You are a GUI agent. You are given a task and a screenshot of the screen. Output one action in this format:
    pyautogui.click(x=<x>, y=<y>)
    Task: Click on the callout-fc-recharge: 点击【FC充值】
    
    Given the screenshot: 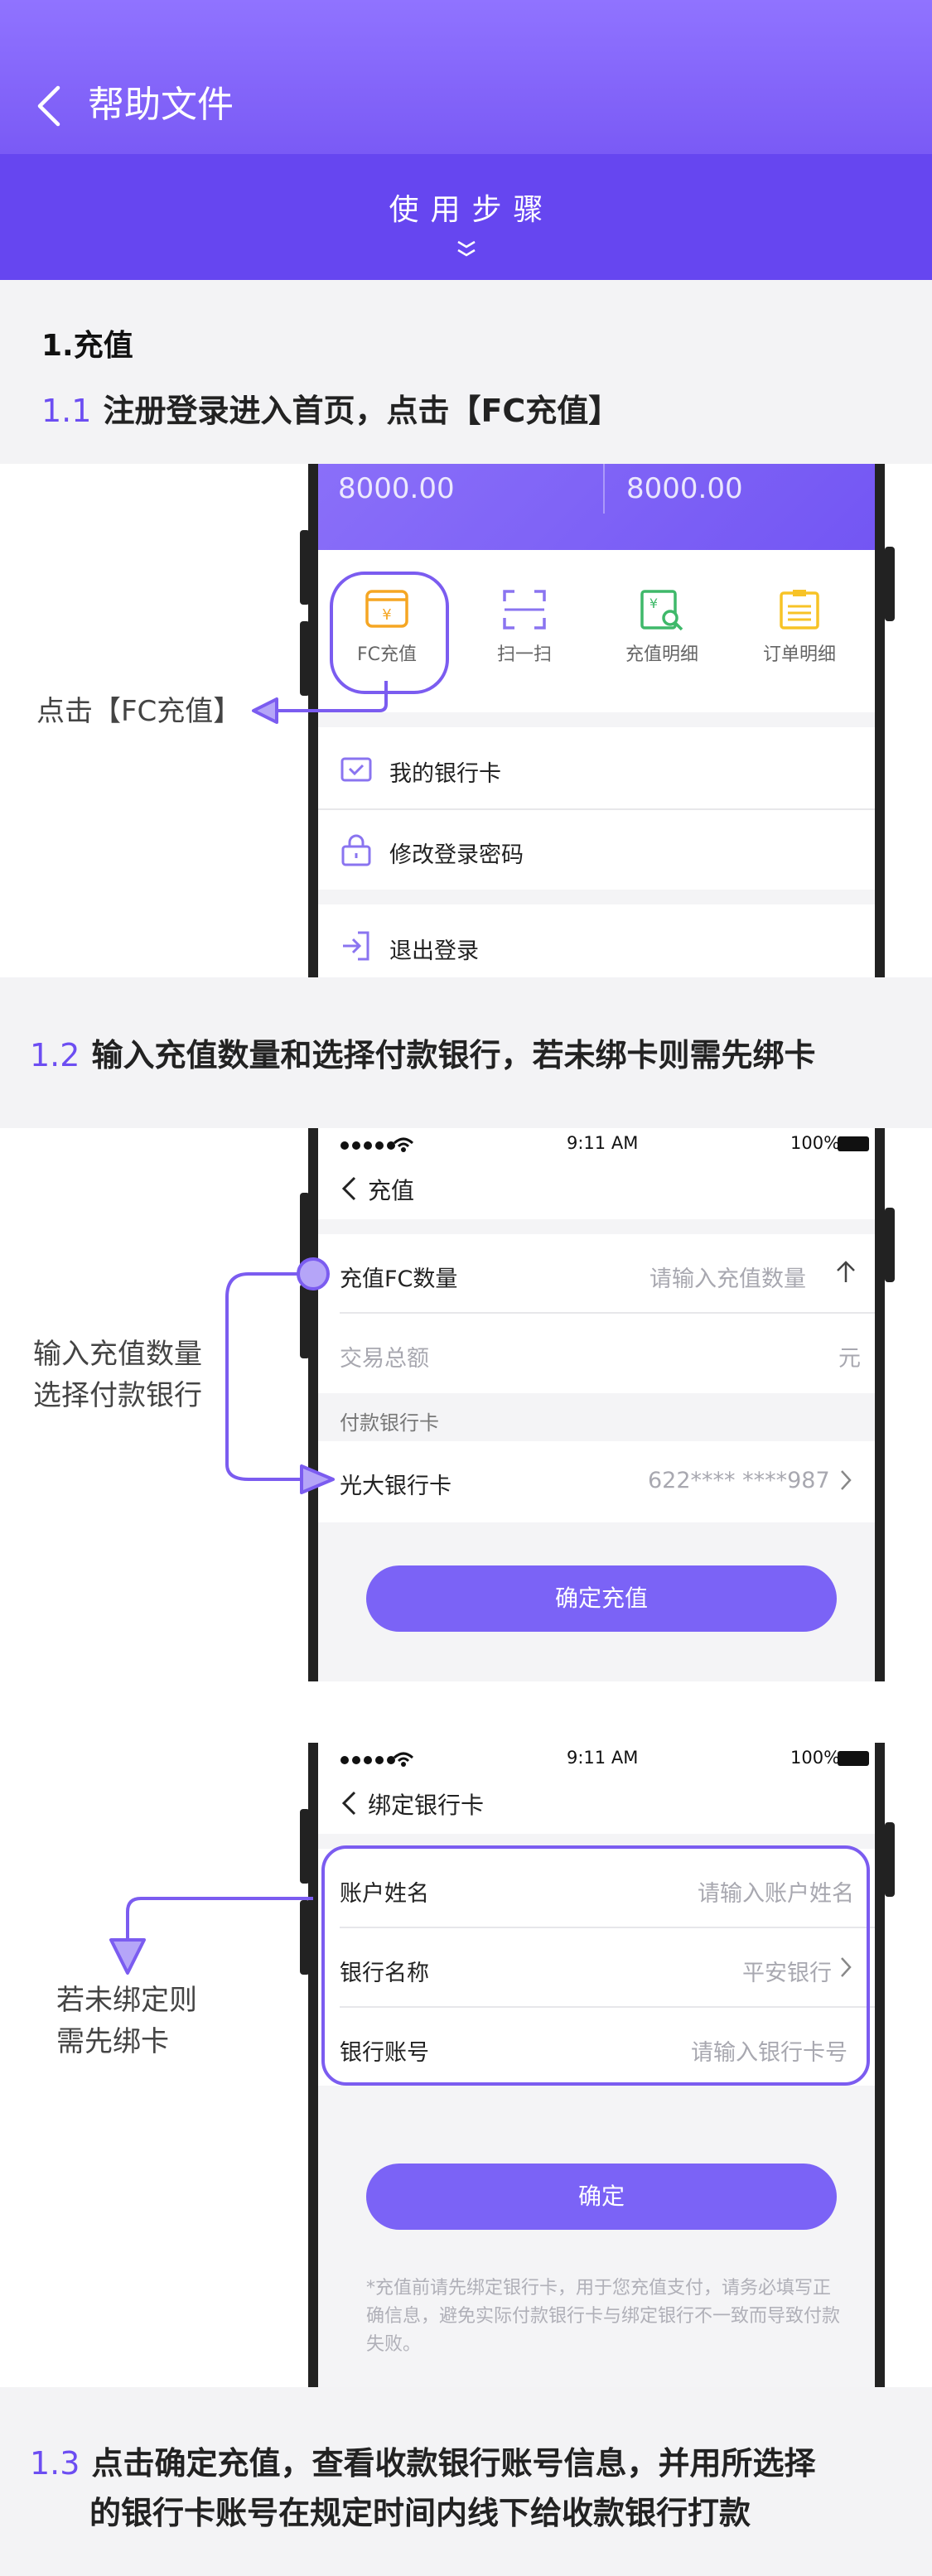 What is the action you would take?
    pyautogui.click(x=139, y=712)
    